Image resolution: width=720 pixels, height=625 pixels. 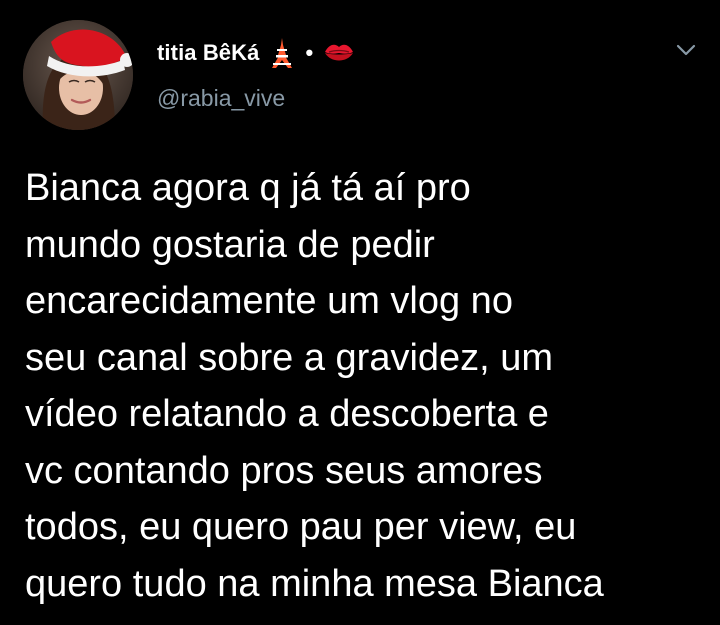 I want to click on tweet-text-line: mundo gostaria de pedir, so click(x=230, y=244).